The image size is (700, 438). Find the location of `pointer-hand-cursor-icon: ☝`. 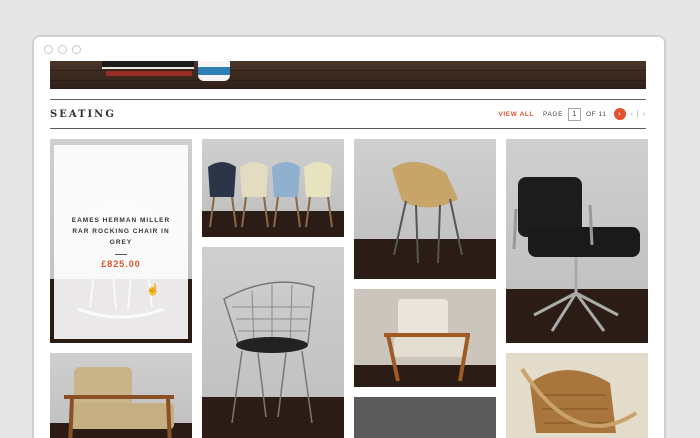

pointer-hand-cursor-icon: ☝ is located at coordinates (153, 290).